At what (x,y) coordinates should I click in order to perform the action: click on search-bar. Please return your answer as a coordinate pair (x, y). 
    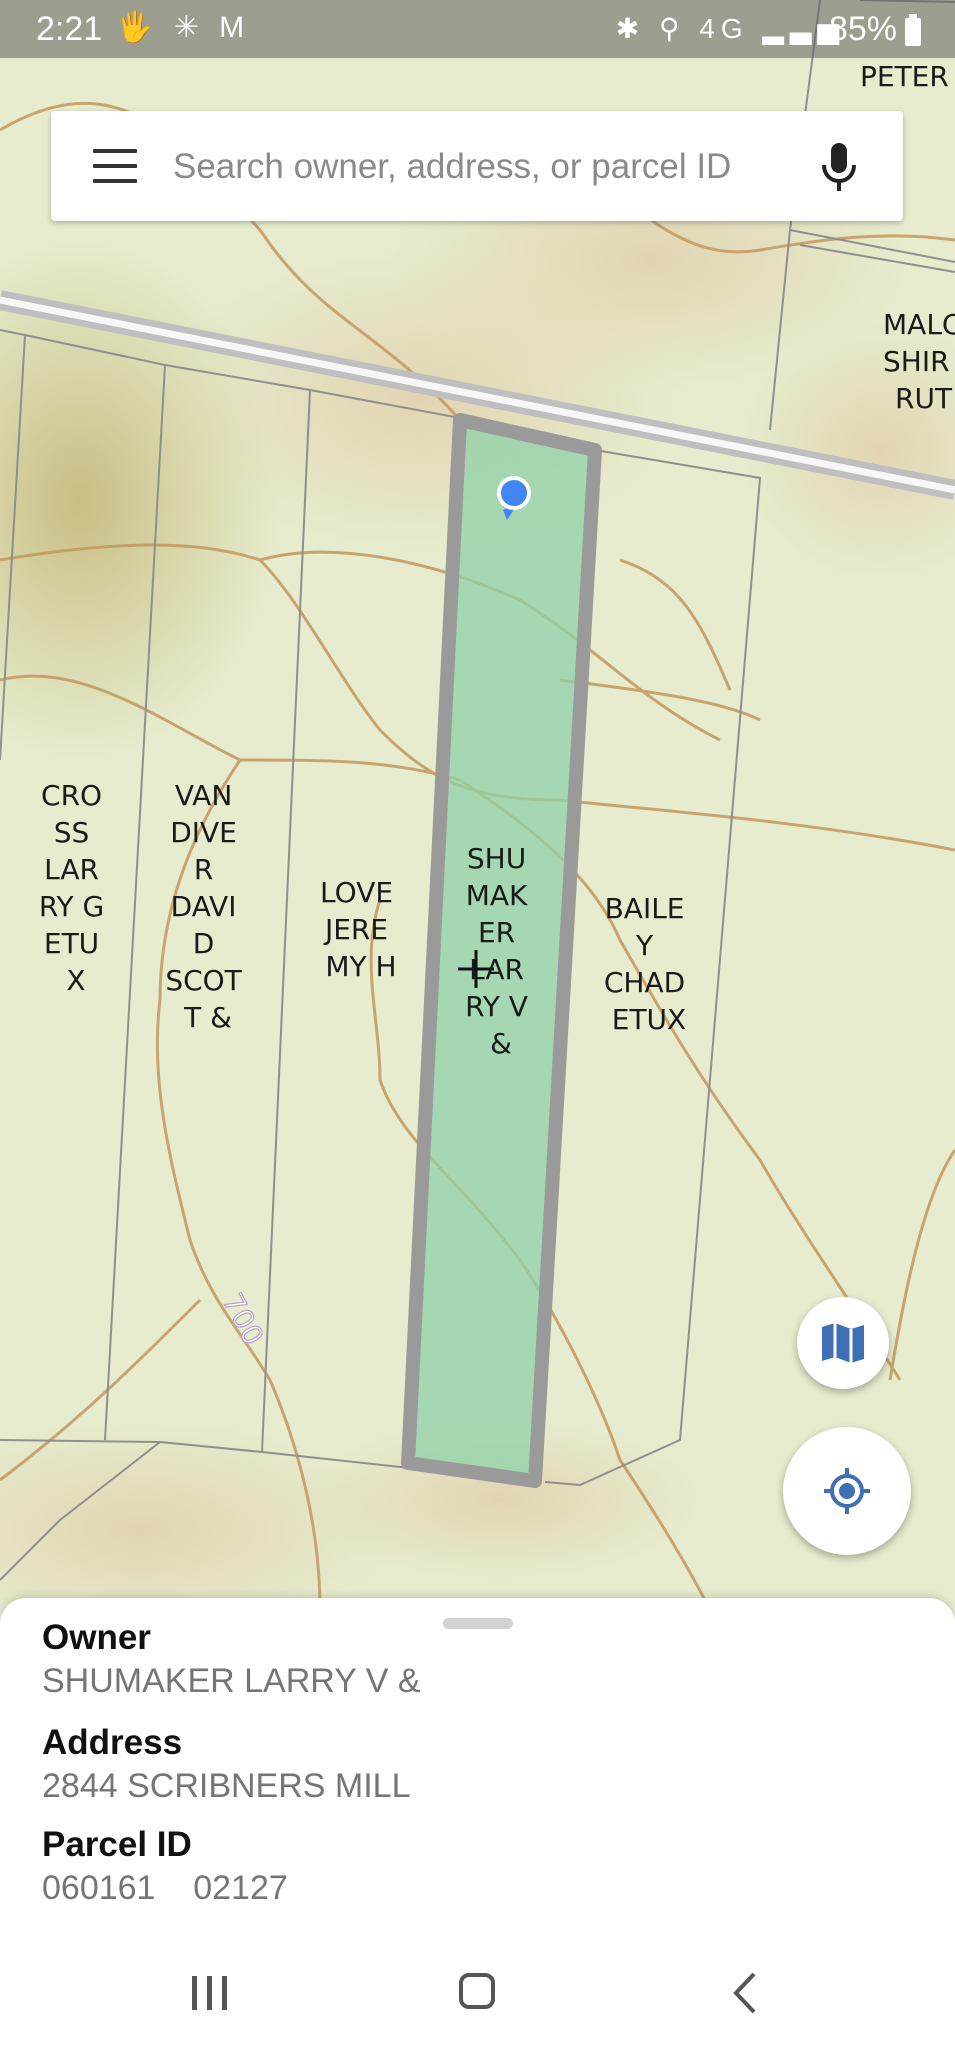
    Looking at the image, I should click on (477, 166).